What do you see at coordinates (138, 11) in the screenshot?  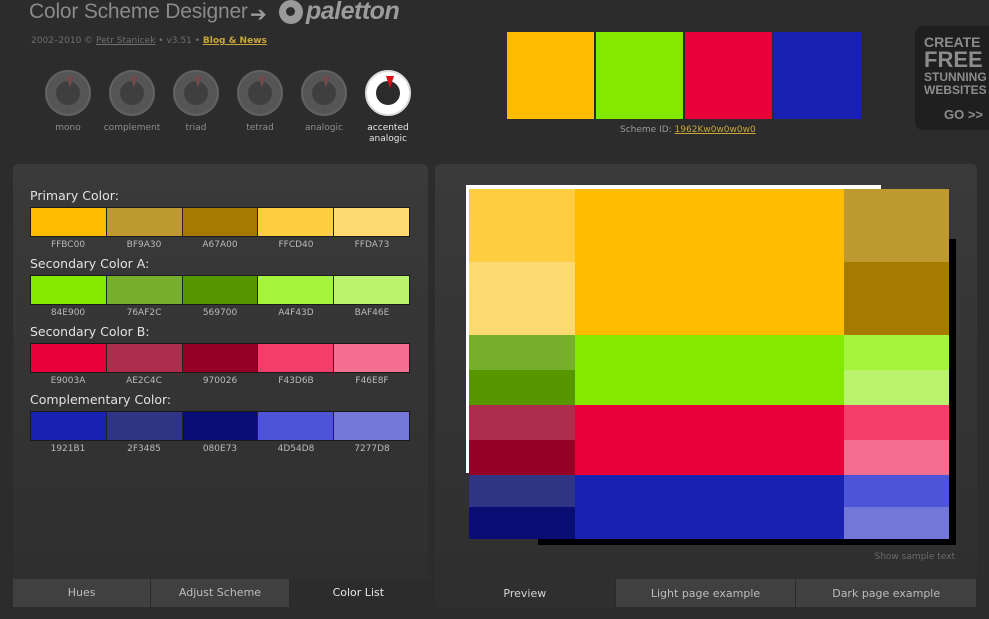 I see `app-title: Color Scheme Designer` at bounding box center [138, 11].